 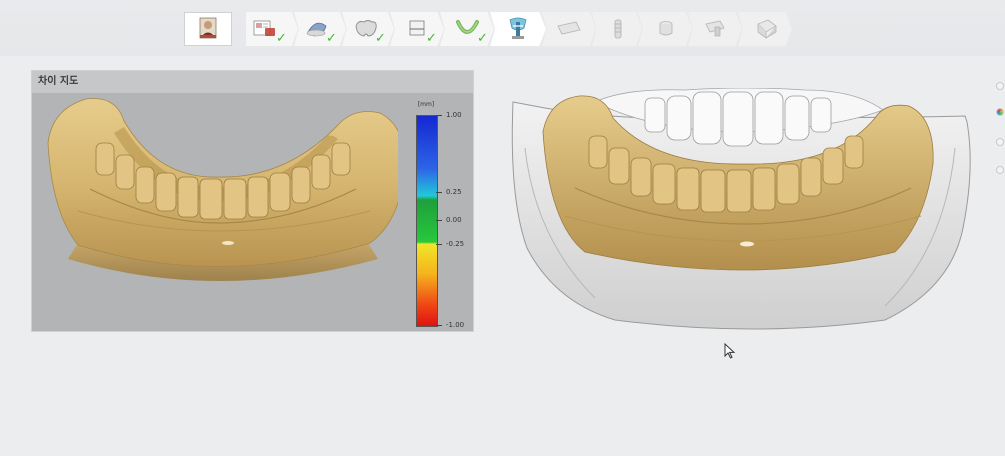 I want to click on implant-plan-icon, so click(x=518, y=28).